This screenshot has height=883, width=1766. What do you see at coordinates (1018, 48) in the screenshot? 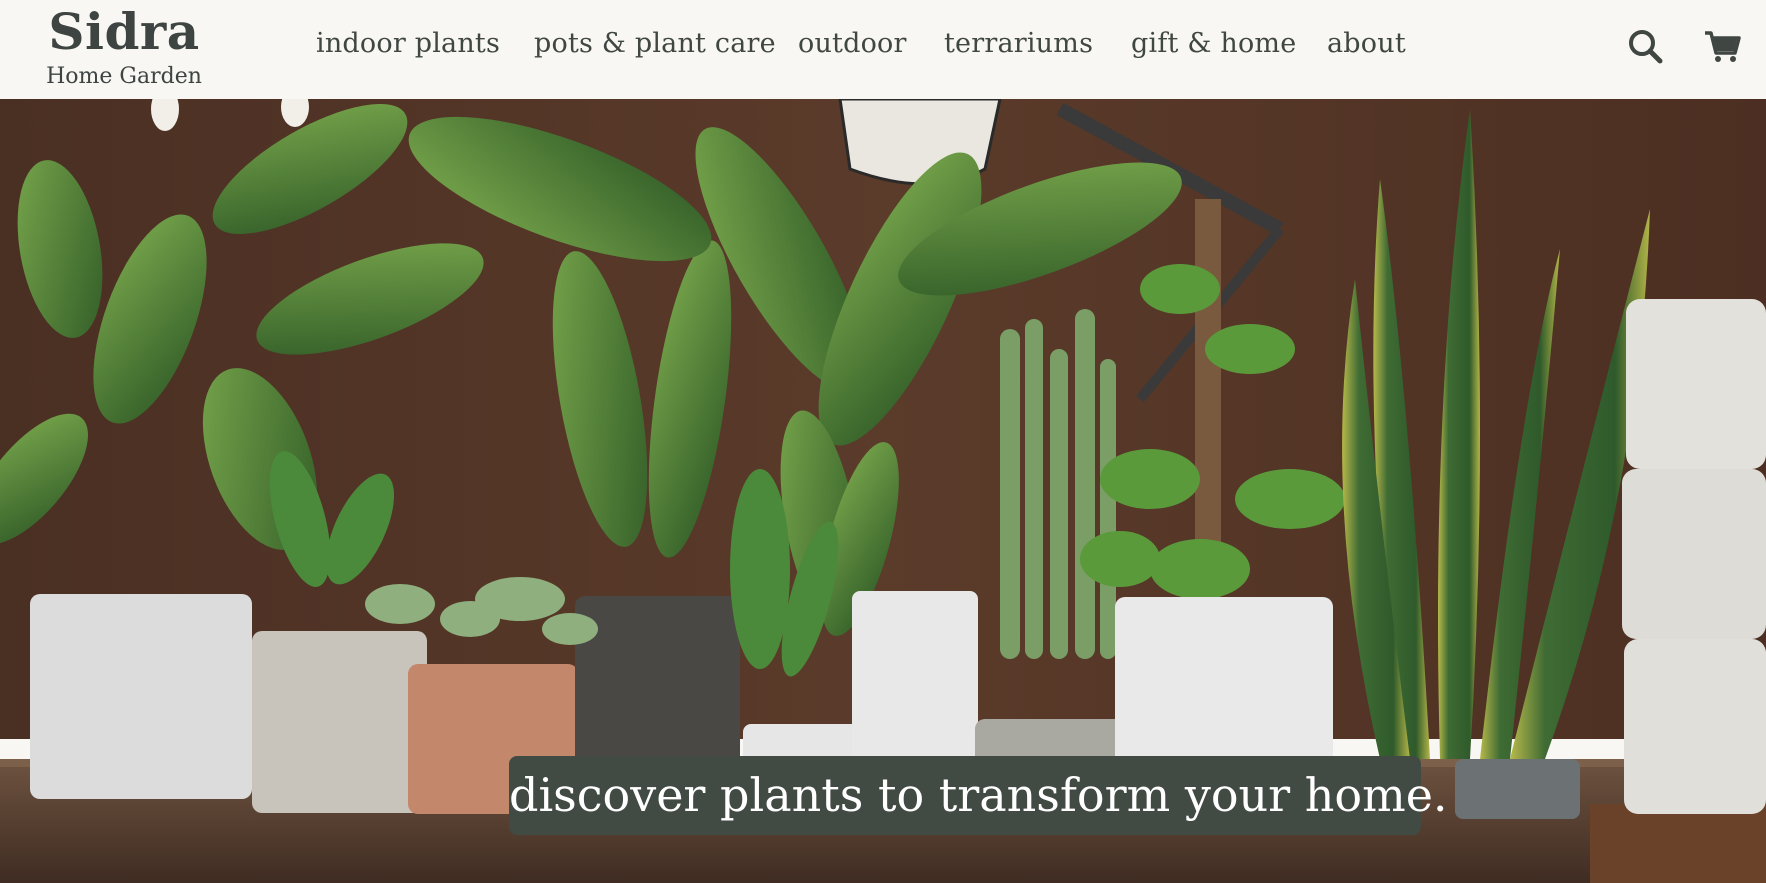
I see `nav-terrariums: terrariums` at bounding box center [1018, 48].